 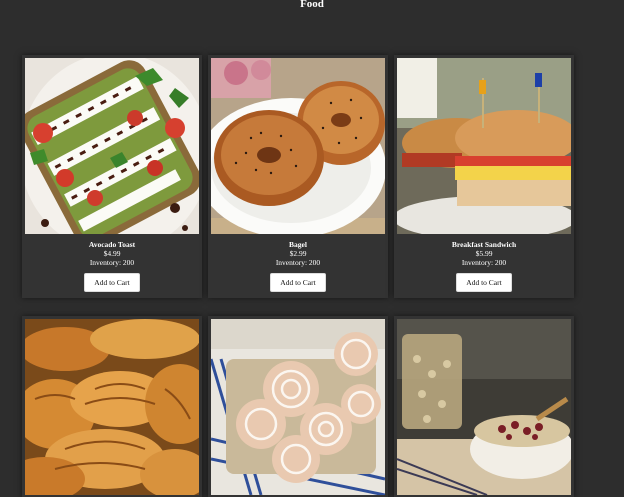 What do you see at coordinates (298, 244) in the screenshot?
I see `product-name: Bagel` at bounding box center [298, 244].